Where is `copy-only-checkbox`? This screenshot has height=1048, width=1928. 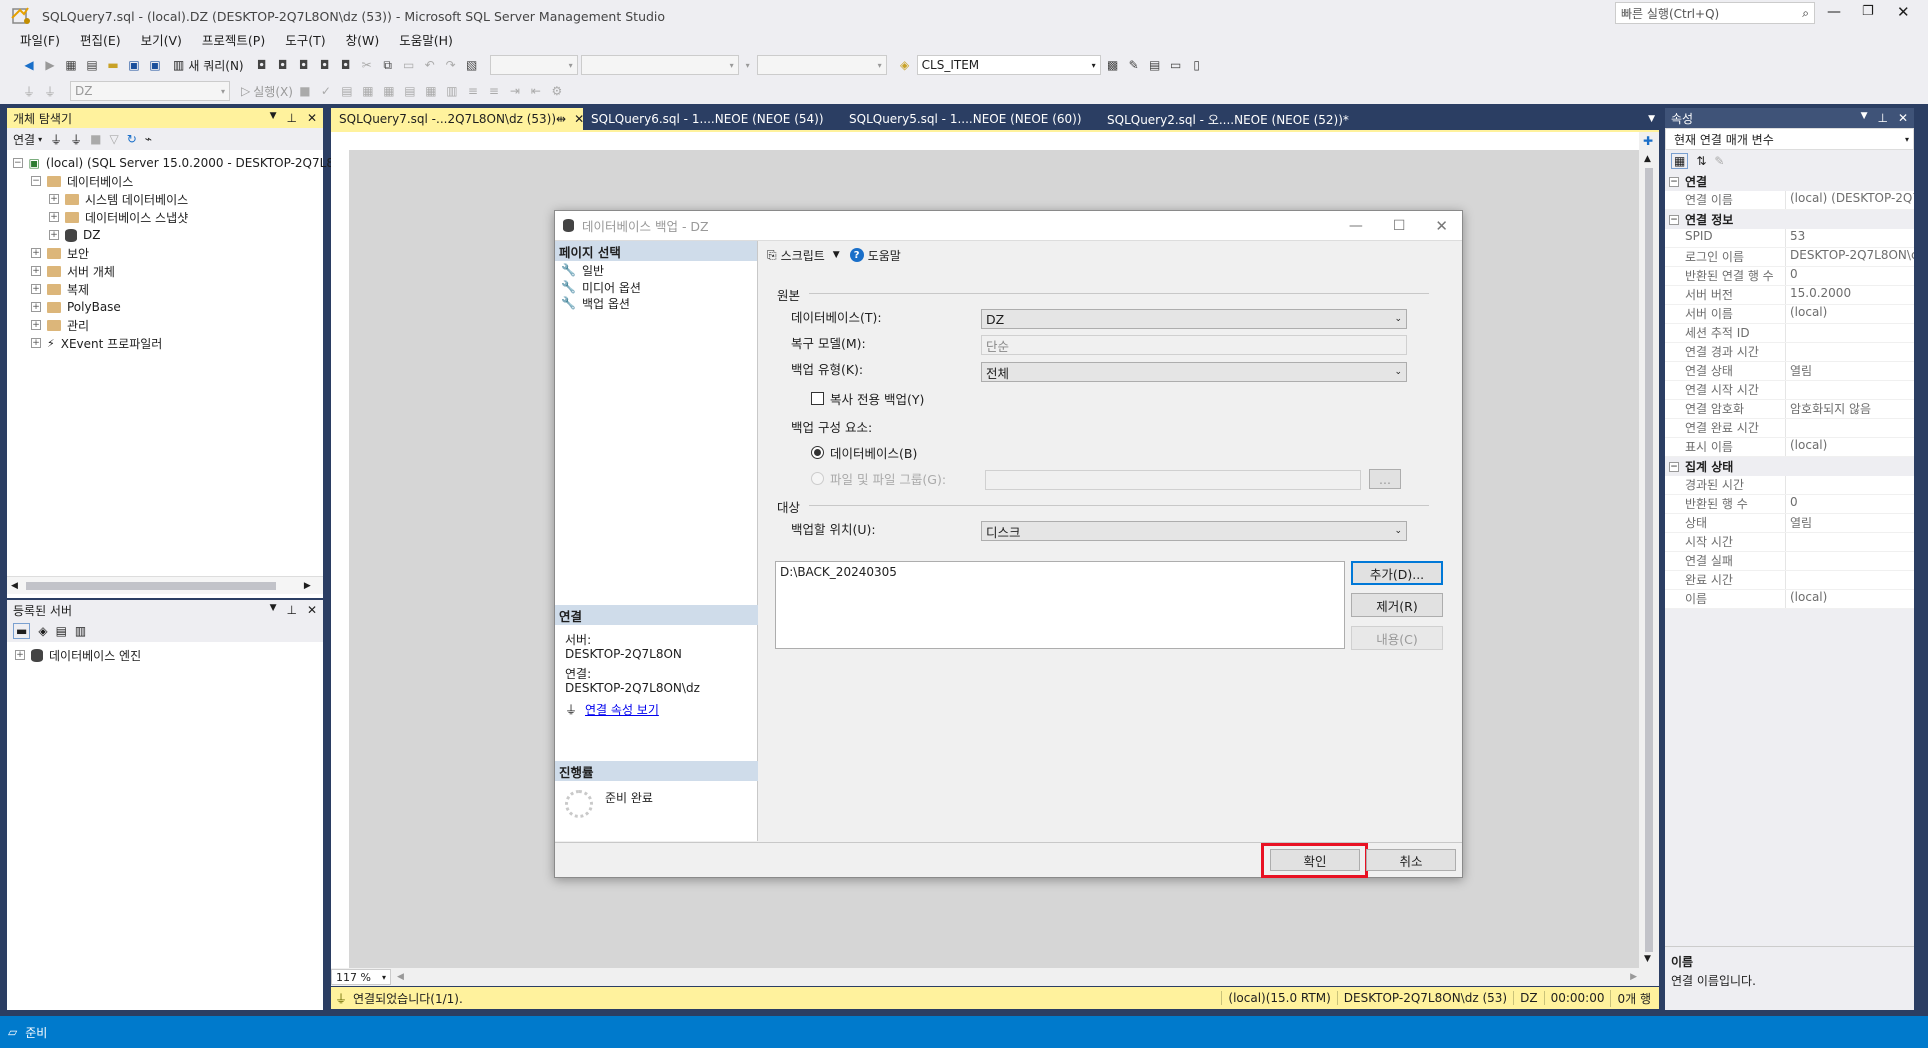
copy-only-checkbox is located at coordinates (817, 398).